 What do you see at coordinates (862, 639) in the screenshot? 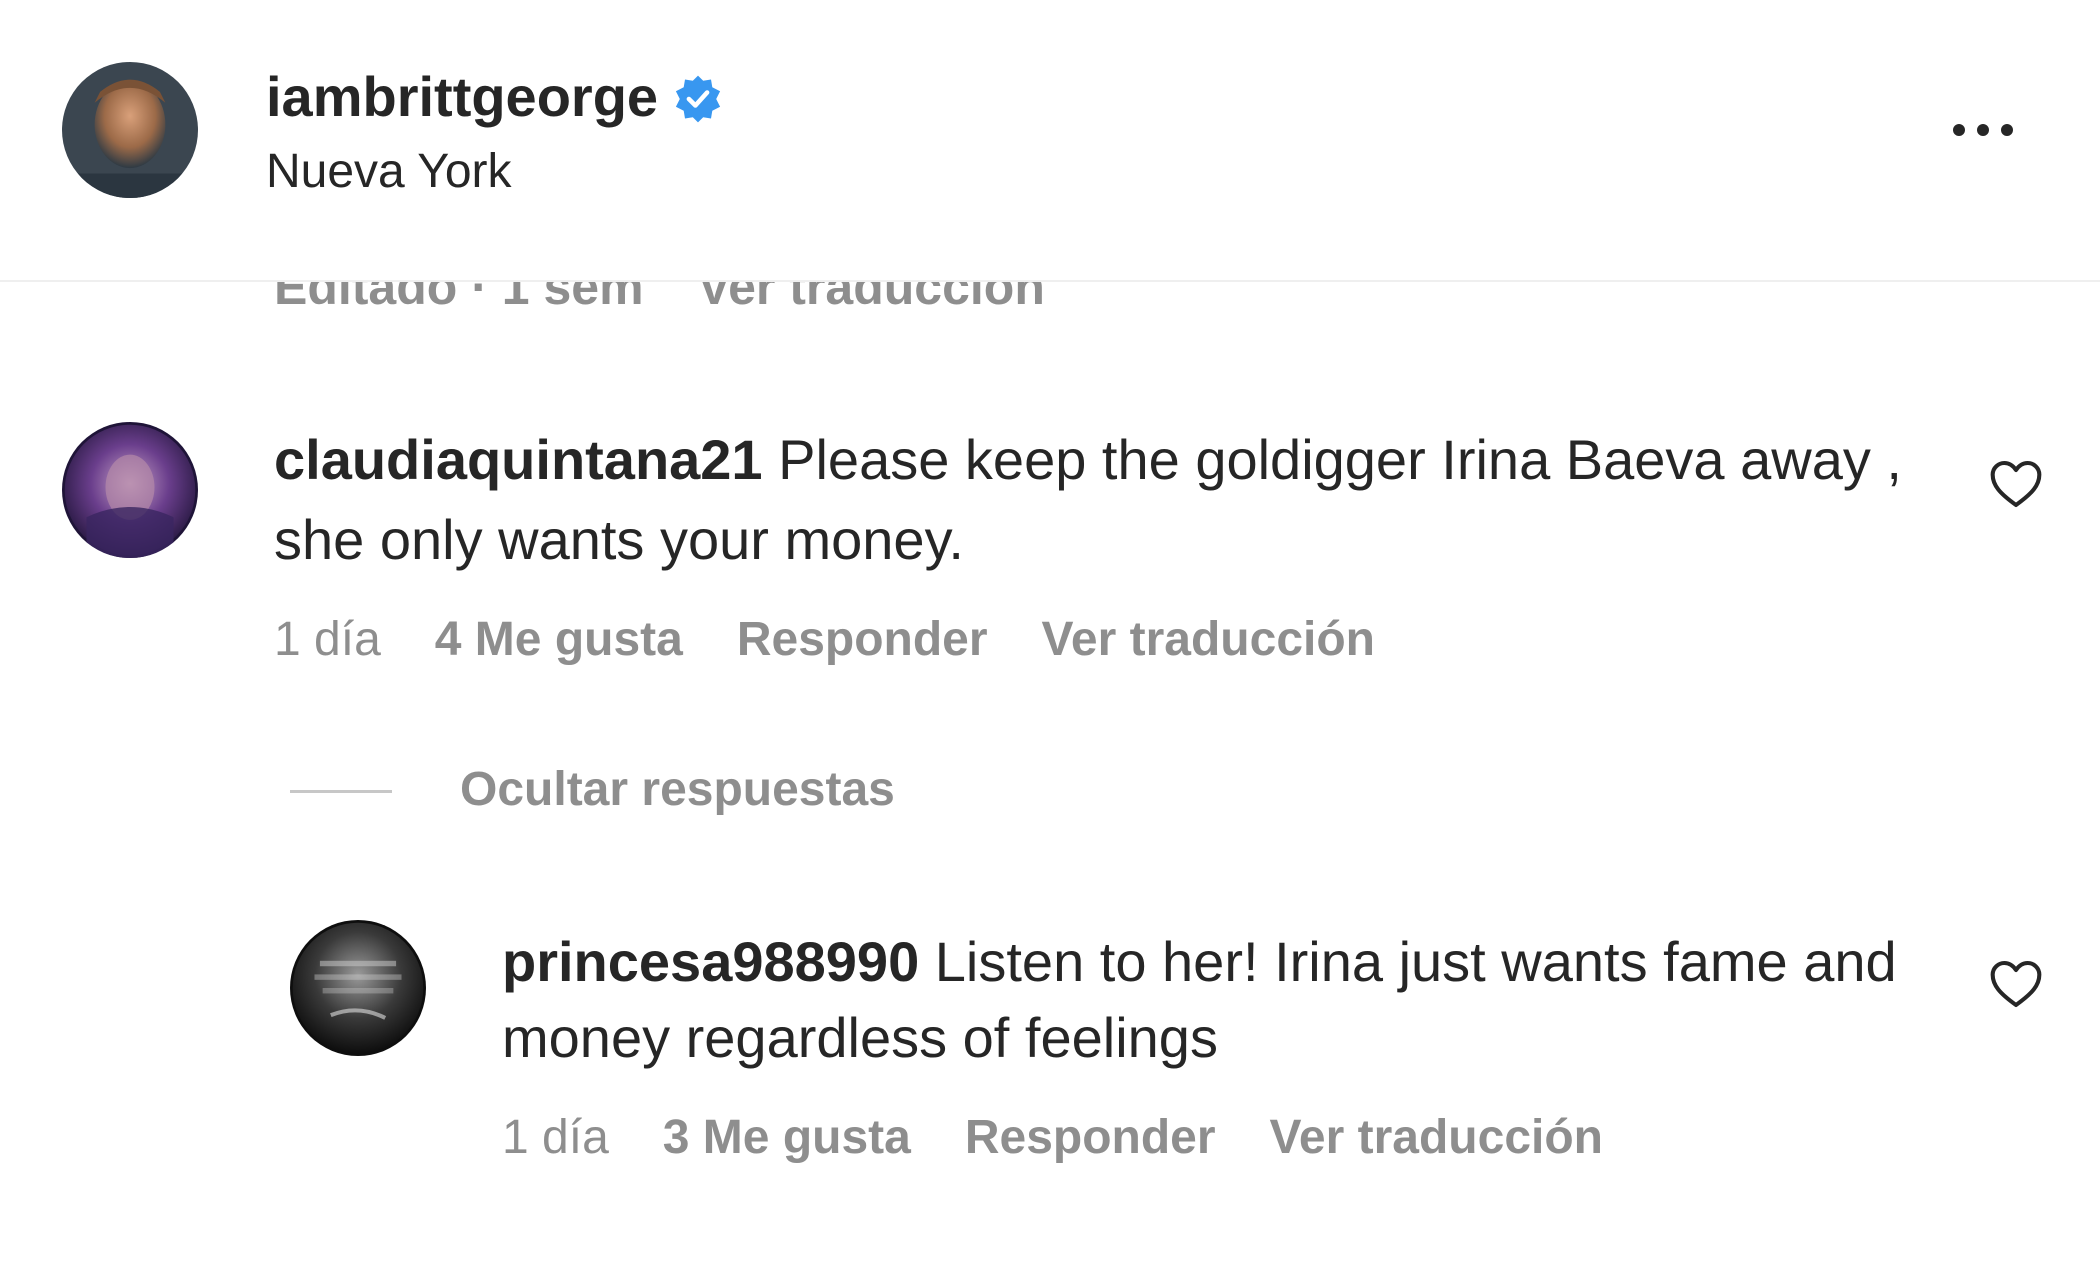
I see `reply-button: Responder` at bounding box center [862, 639].